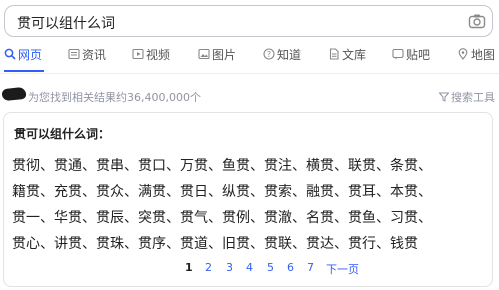 The height and width of the screenshot is (290, 499). I want to click on word-row: 贯一、华贯、贯辰、突贯、贯气、贯例、贯澈、名贯、贯鱼、习贯、, so click(222, 218).